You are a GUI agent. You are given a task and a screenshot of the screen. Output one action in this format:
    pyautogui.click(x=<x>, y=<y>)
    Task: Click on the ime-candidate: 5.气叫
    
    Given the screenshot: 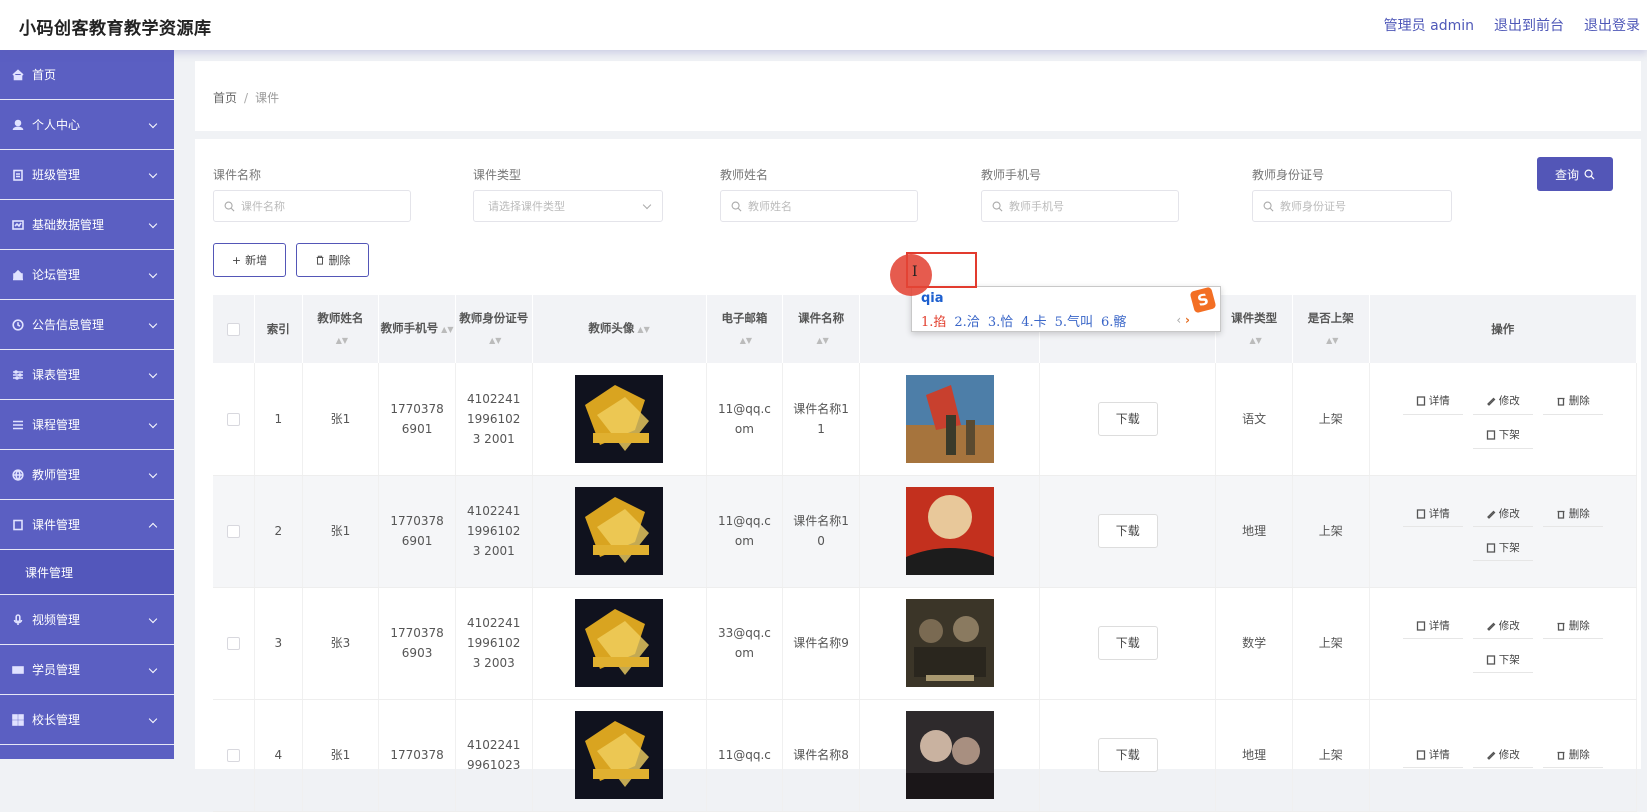 What is the action you would take?
    pyautogui.click(x=1074, y=320)
    